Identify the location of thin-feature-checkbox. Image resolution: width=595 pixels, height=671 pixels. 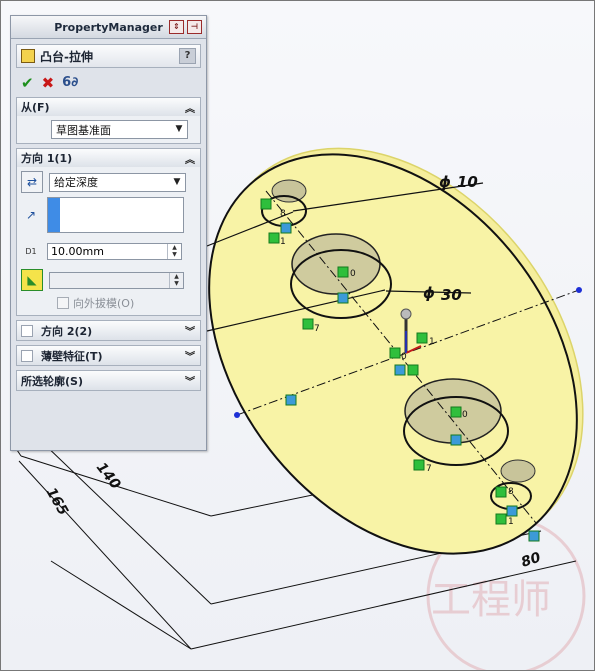
(27, 355).